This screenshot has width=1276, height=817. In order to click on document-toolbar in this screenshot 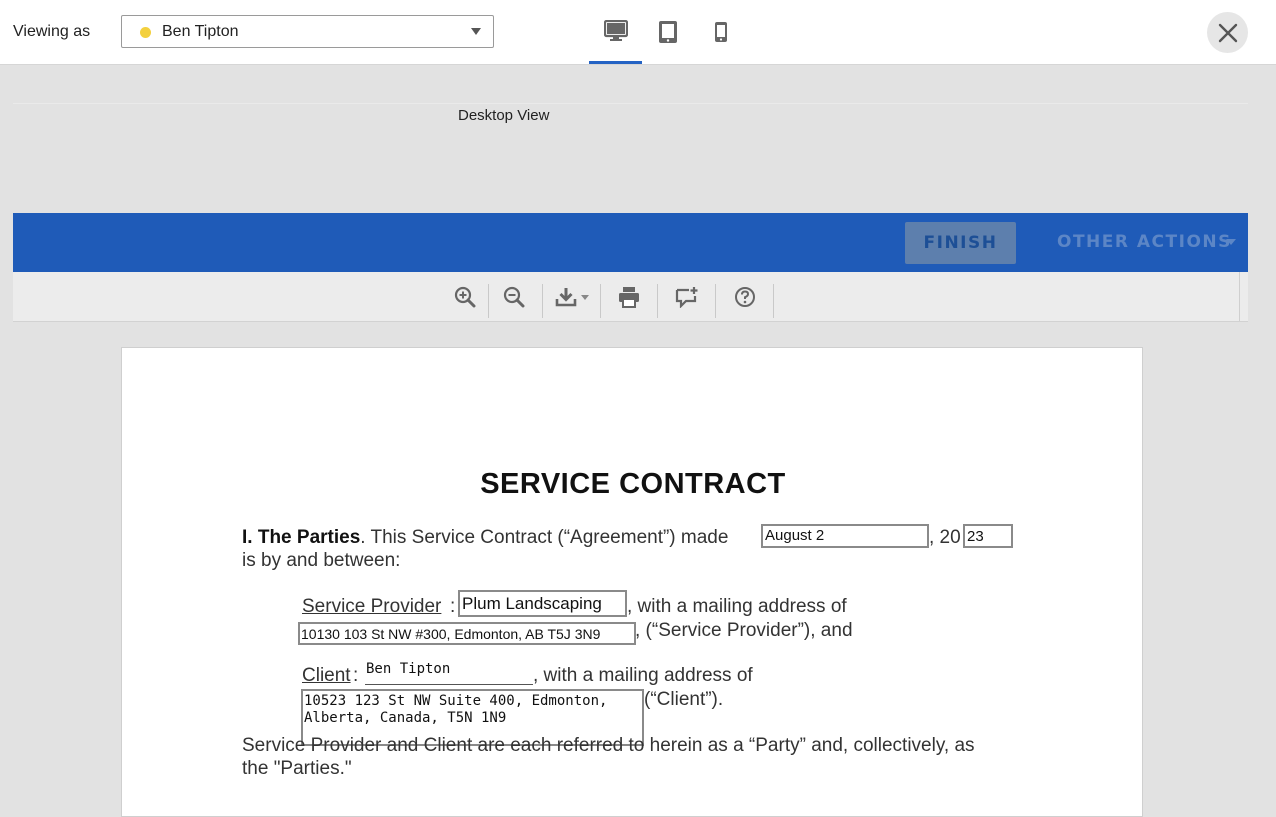, I will do `click(630, 297)`.